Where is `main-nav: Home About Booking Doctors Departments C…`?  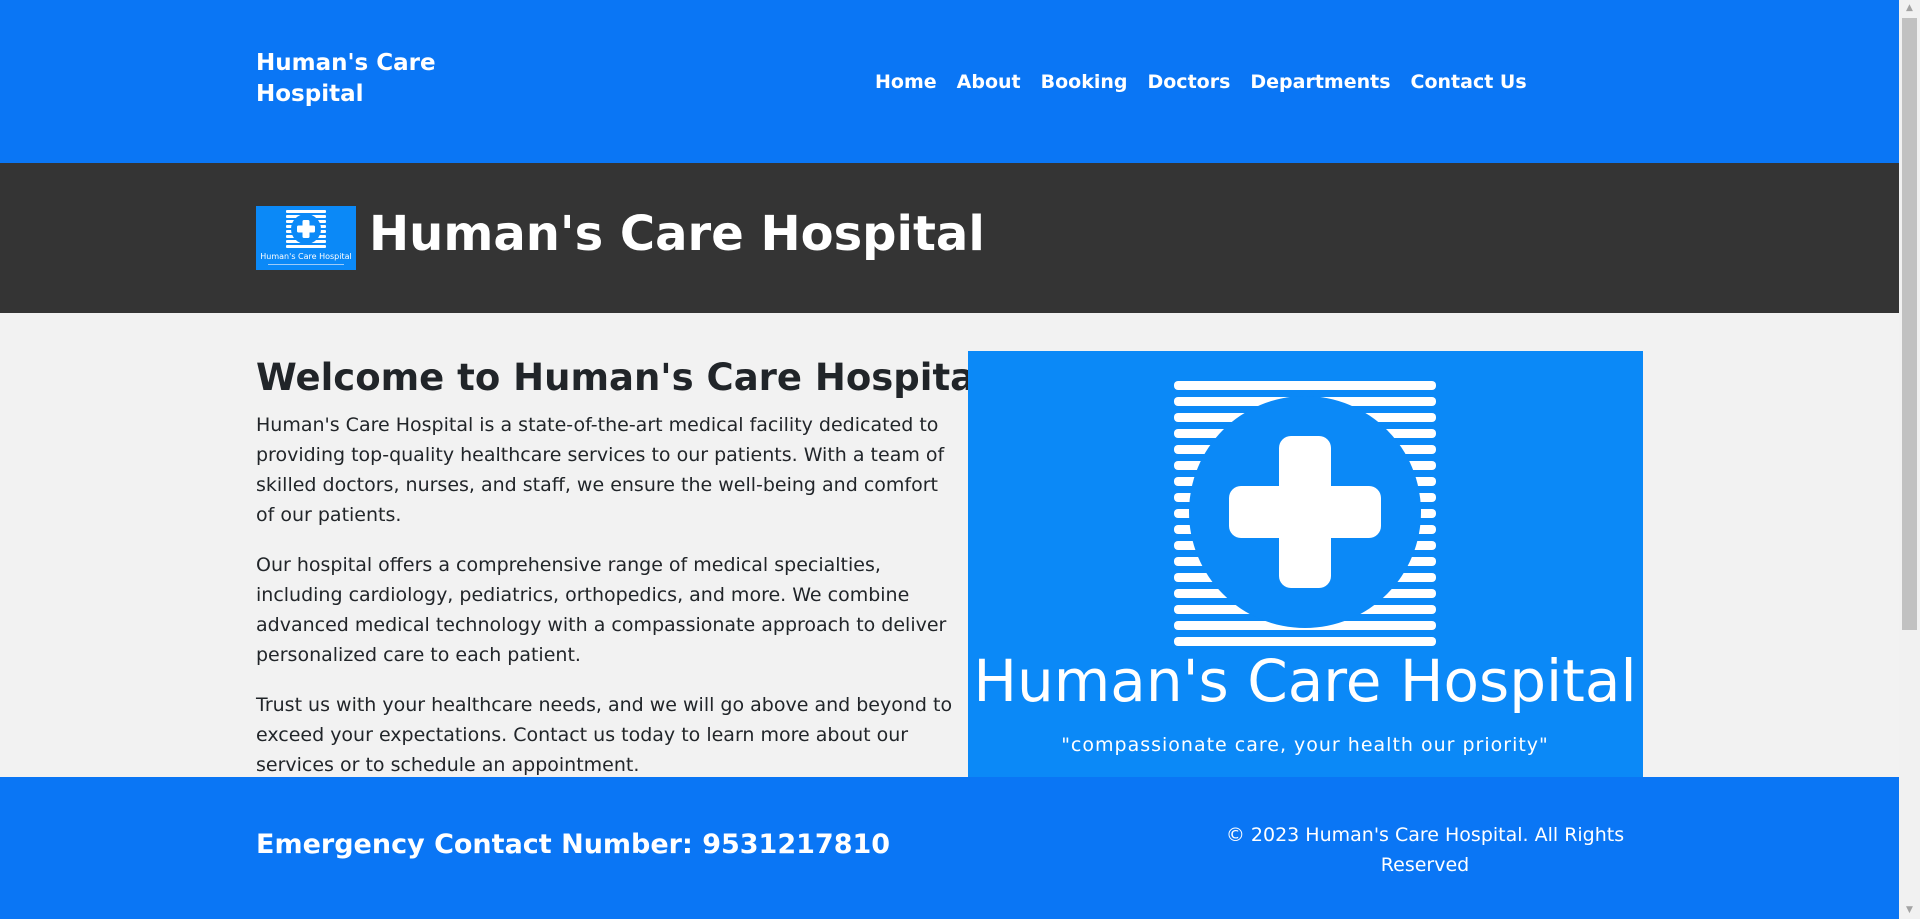 main-nav: Home About Booking Doctors Departments C… is located at coordinates (1201, 82).